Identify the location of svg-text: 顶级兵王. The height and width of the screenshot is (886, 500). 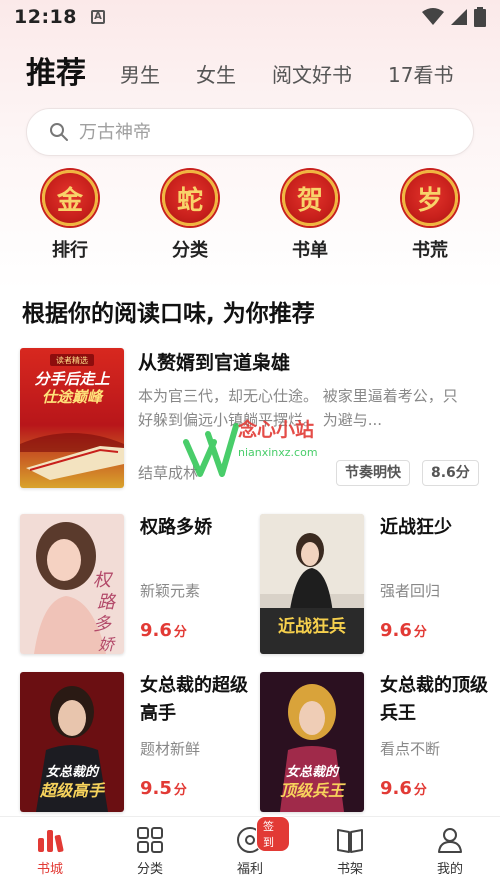
(313, 790).